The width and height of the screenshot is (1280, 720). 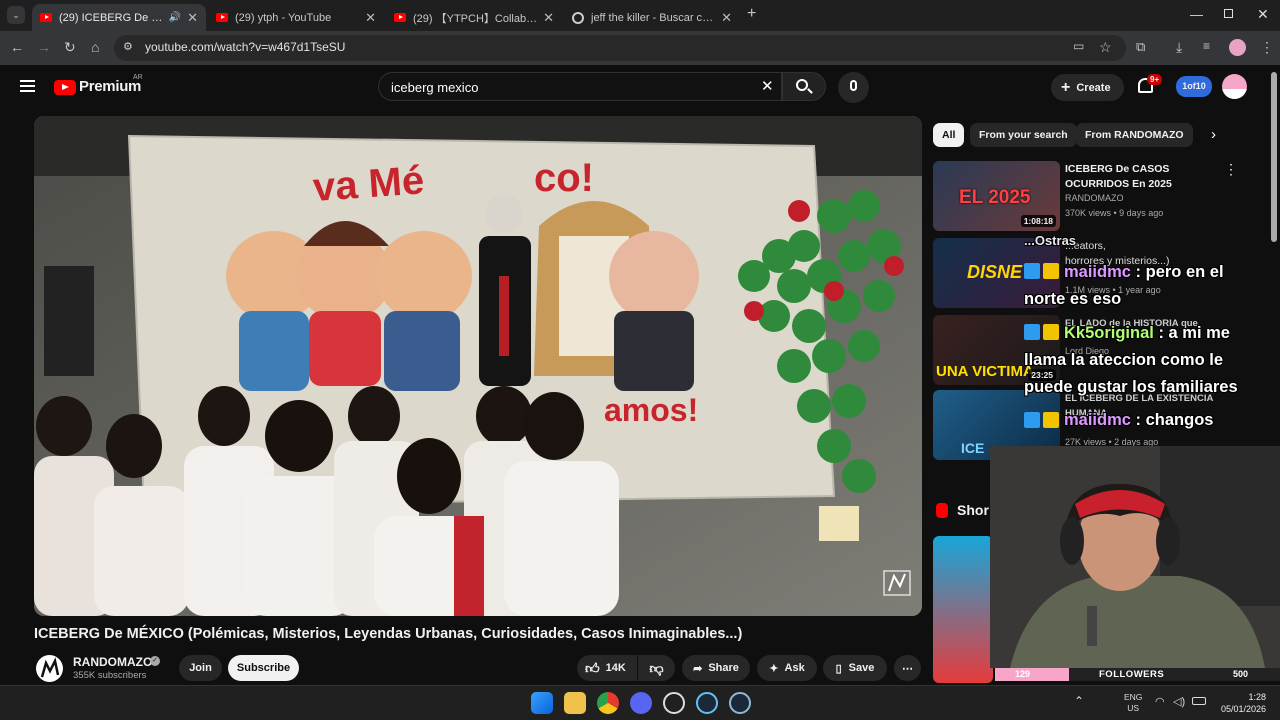 What do you see at coordinates (1274, 157) in the screenshot?
I see `page-scrollbar` at bounding box center [1274, 157].